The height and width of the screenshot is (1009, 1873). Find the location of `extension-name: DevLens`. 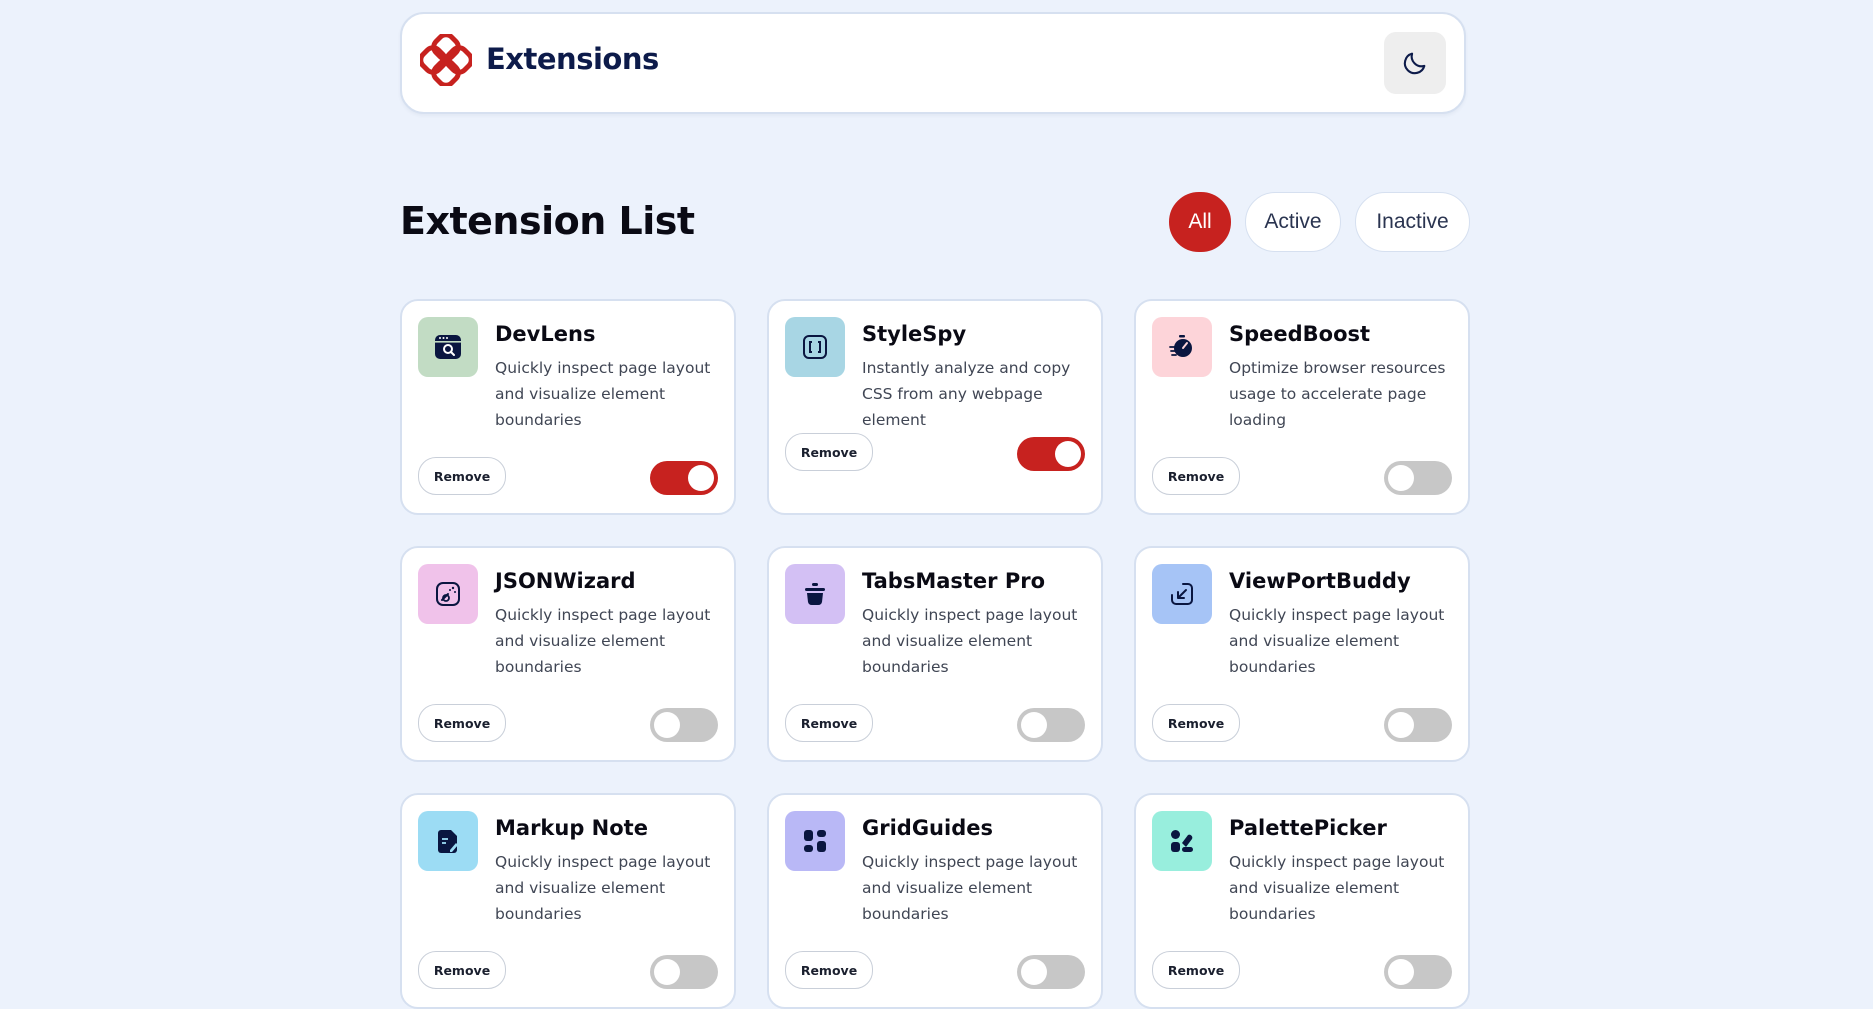

extension-name: DevLens is located at coordinates (545, 334).